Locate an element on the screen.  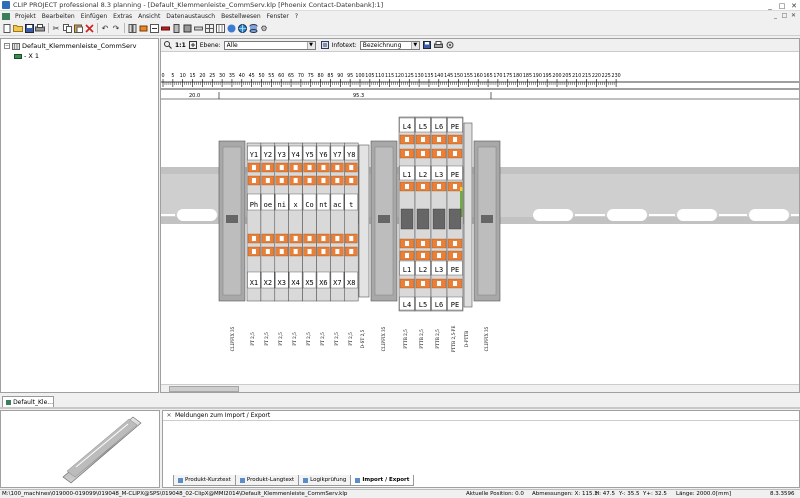
marker-text: X7 is located at coordinates (337, 283).